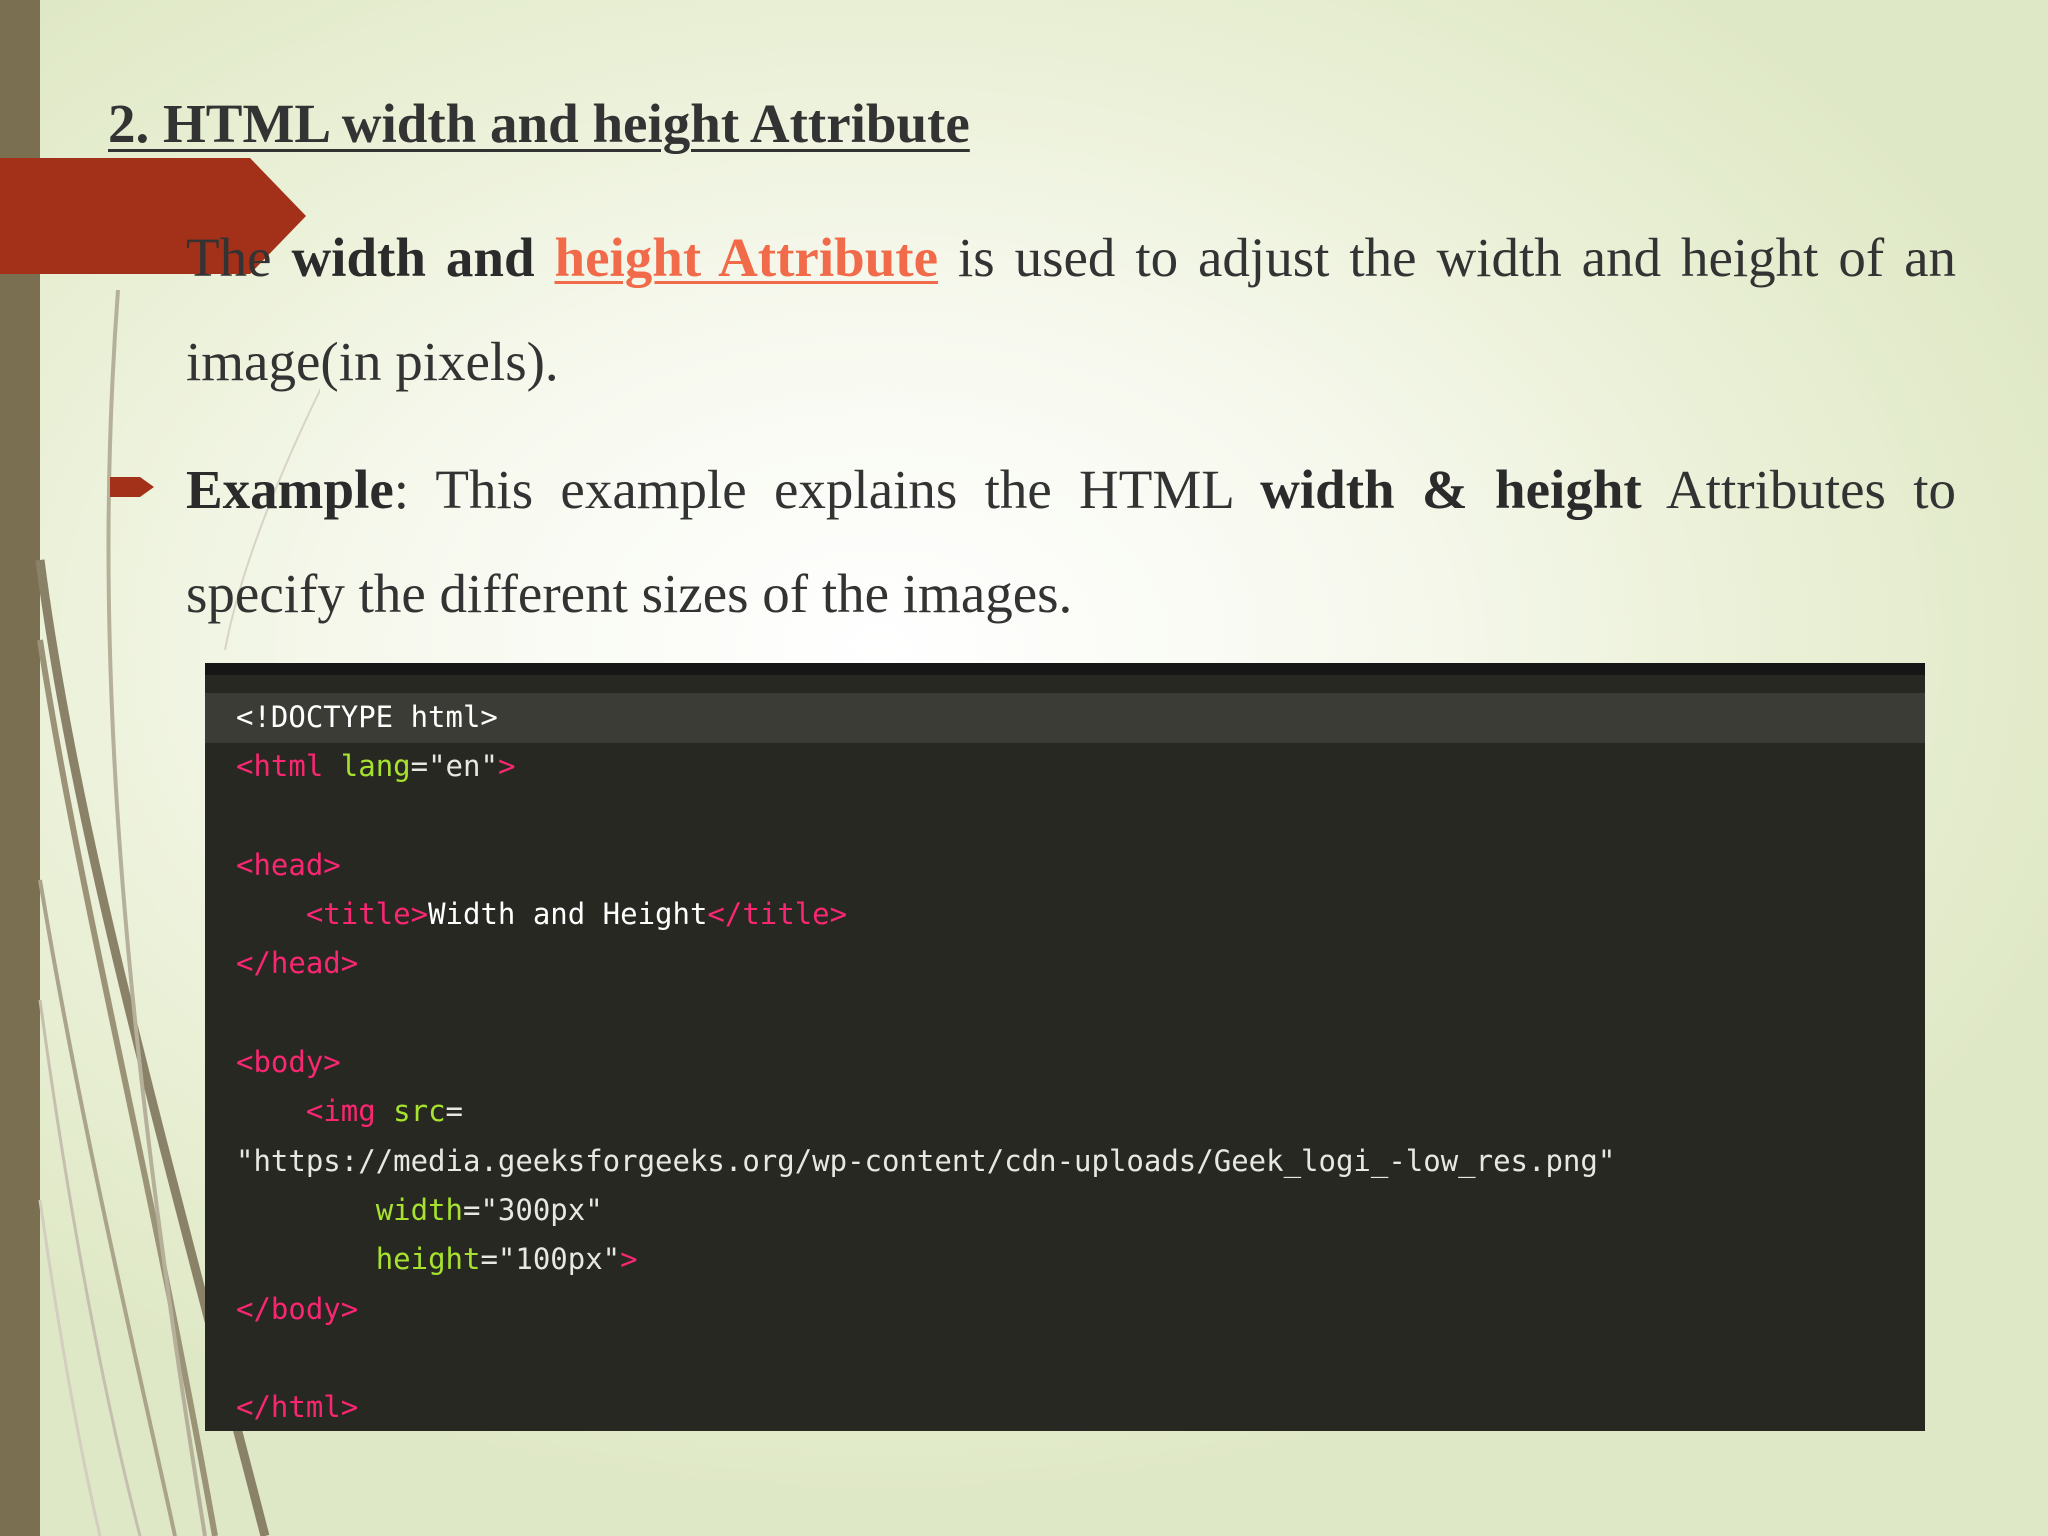  What do you see at coordinates (1327, 489) in the screenshot?
I see `example-bold-width: width` at bounding box center [1327, 489].